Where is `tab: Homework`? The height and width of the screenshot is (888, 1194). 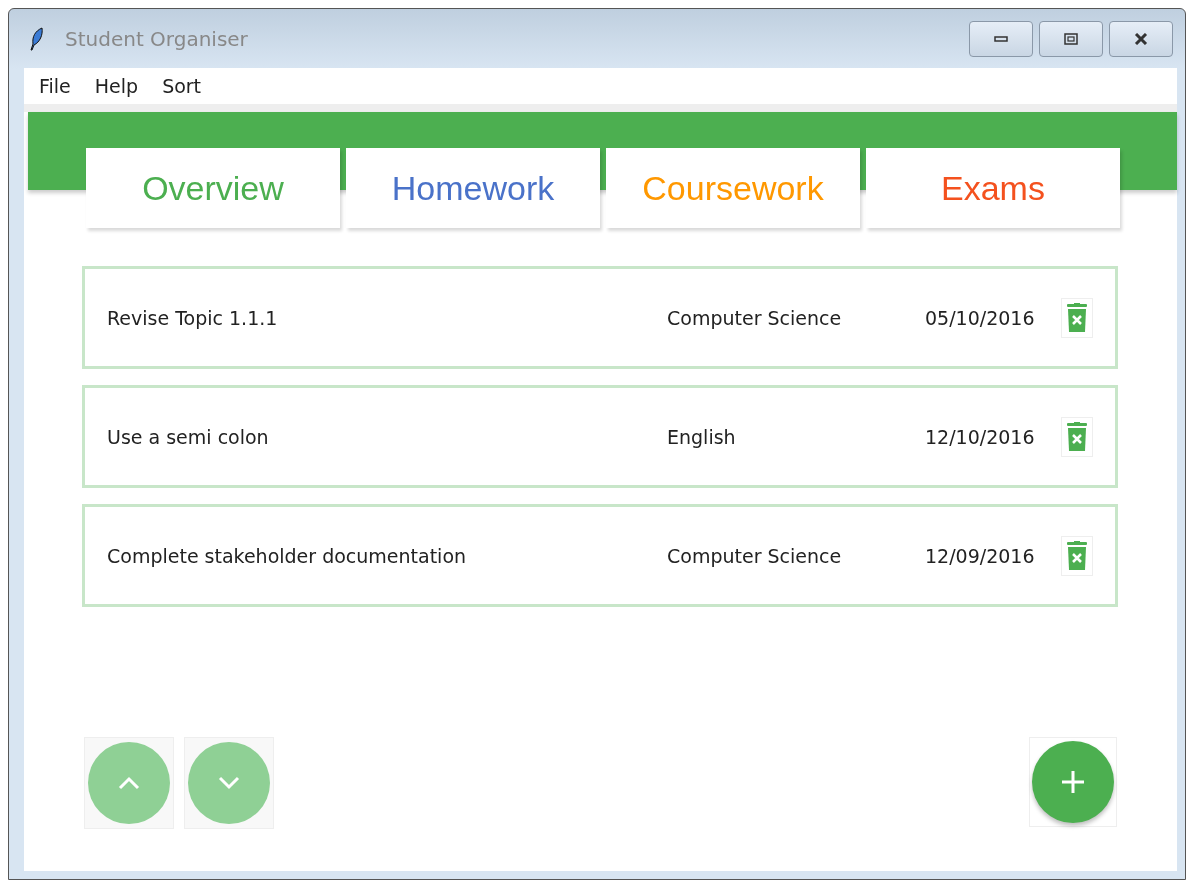
tab: Homework is located at coordinates (473, 188).